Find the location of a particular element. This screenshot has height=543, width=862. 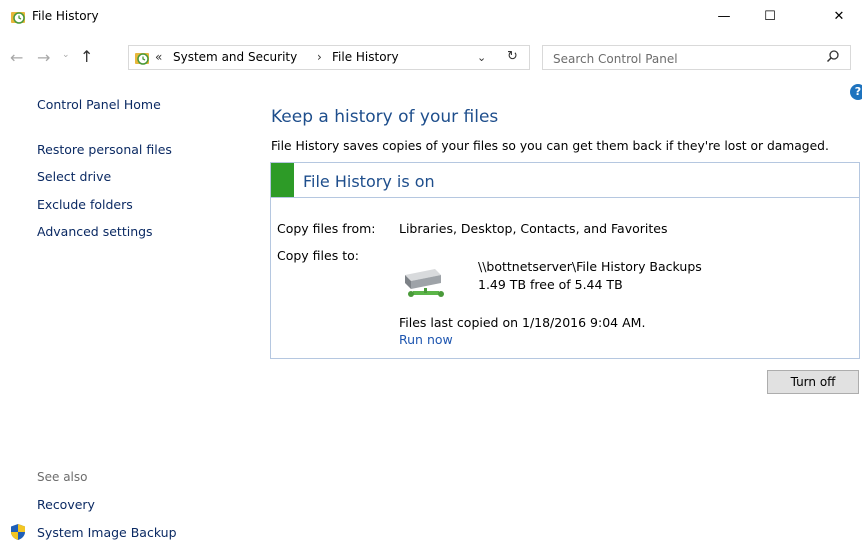

turn-off-button: Turn off is located at coordinates (813, 382).